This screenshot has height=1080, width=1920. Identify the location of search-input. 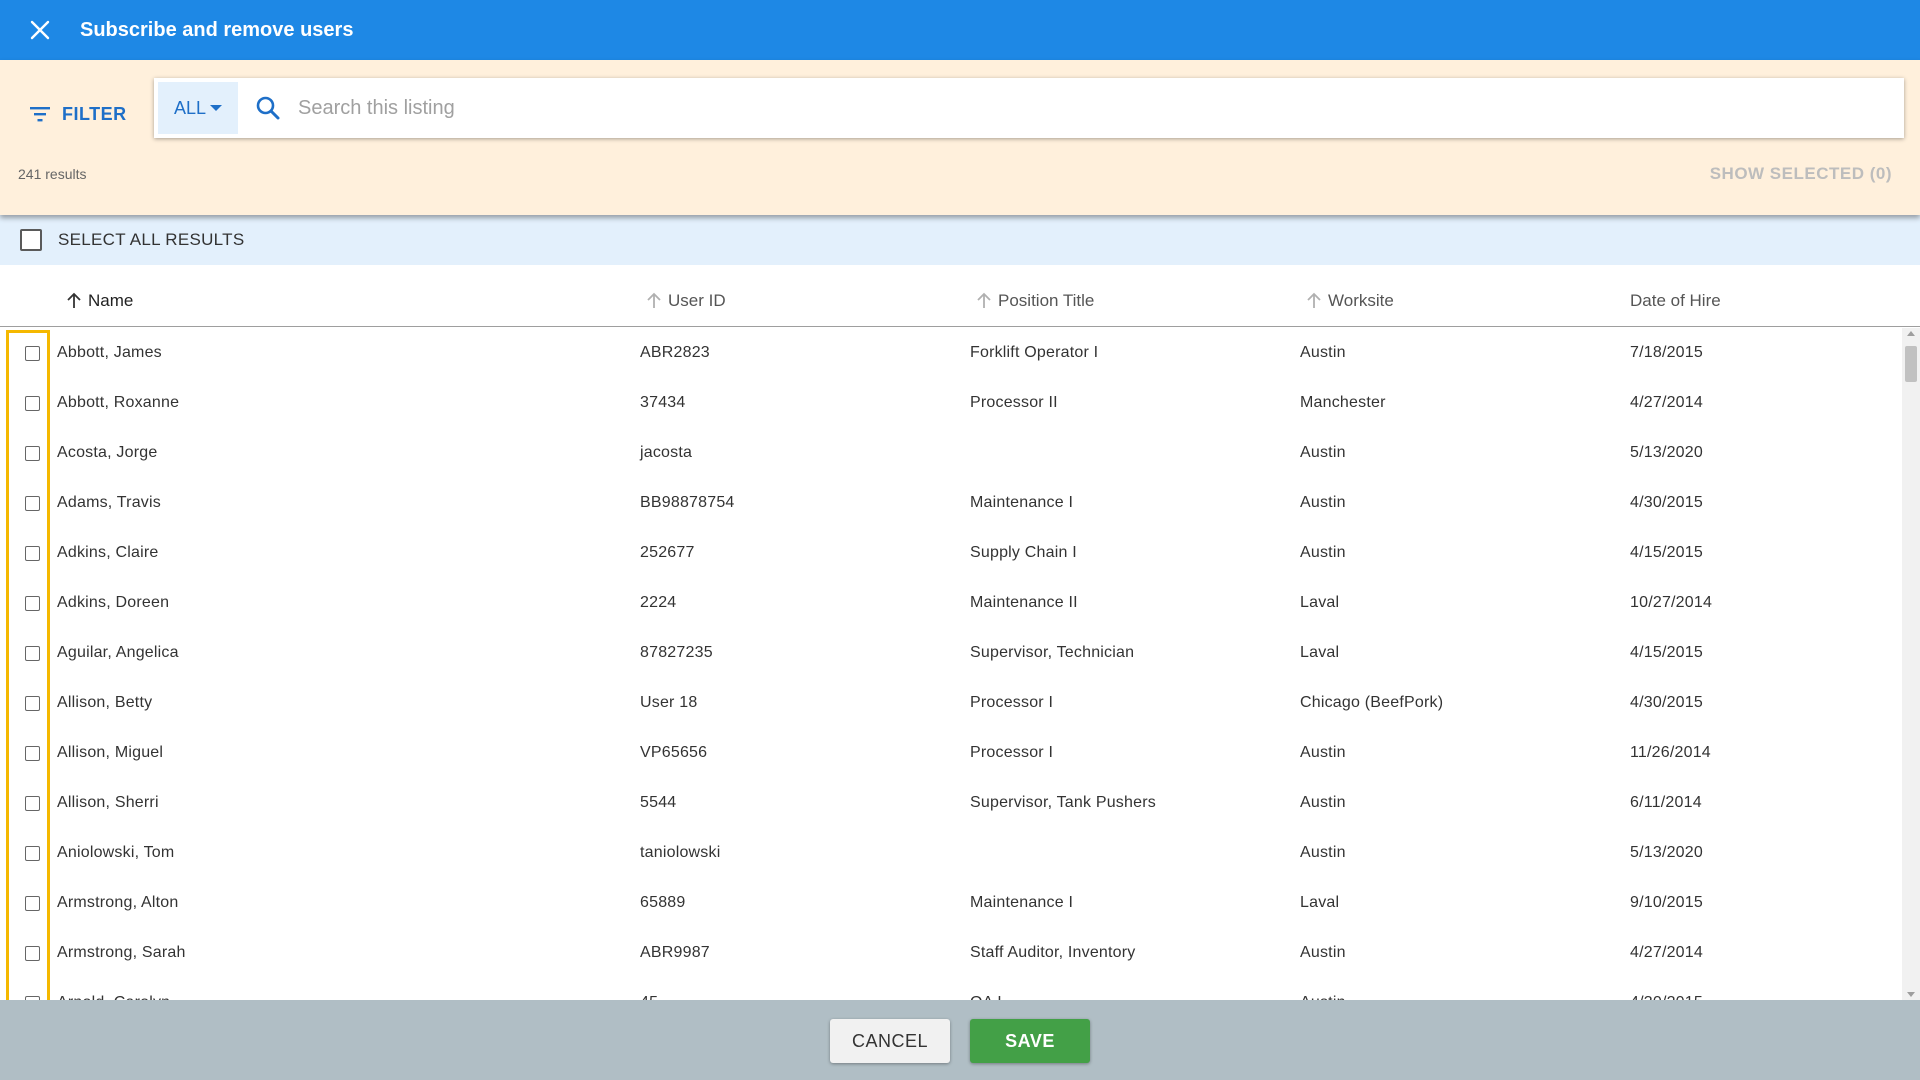
(1101, 108).